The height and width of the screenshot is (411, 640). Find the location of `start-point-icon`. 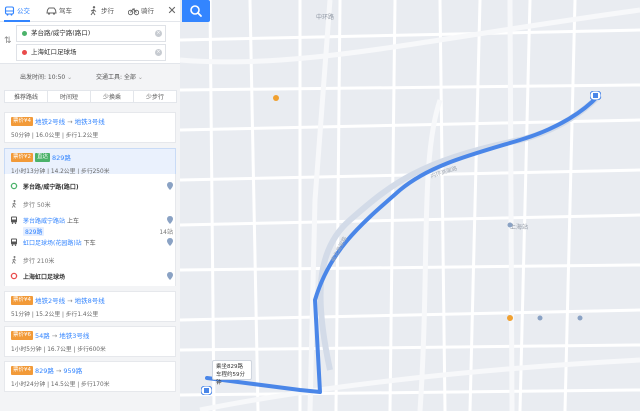

start-point-icon is located at coordinates (14, 186).